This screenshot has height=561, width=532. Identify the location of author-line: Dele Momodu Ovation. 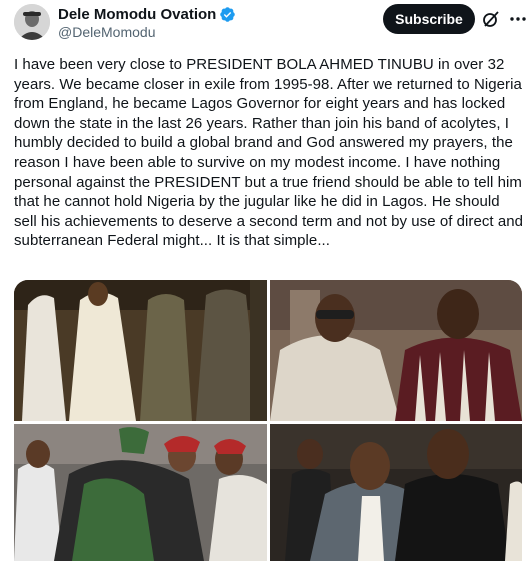
(147, 14).